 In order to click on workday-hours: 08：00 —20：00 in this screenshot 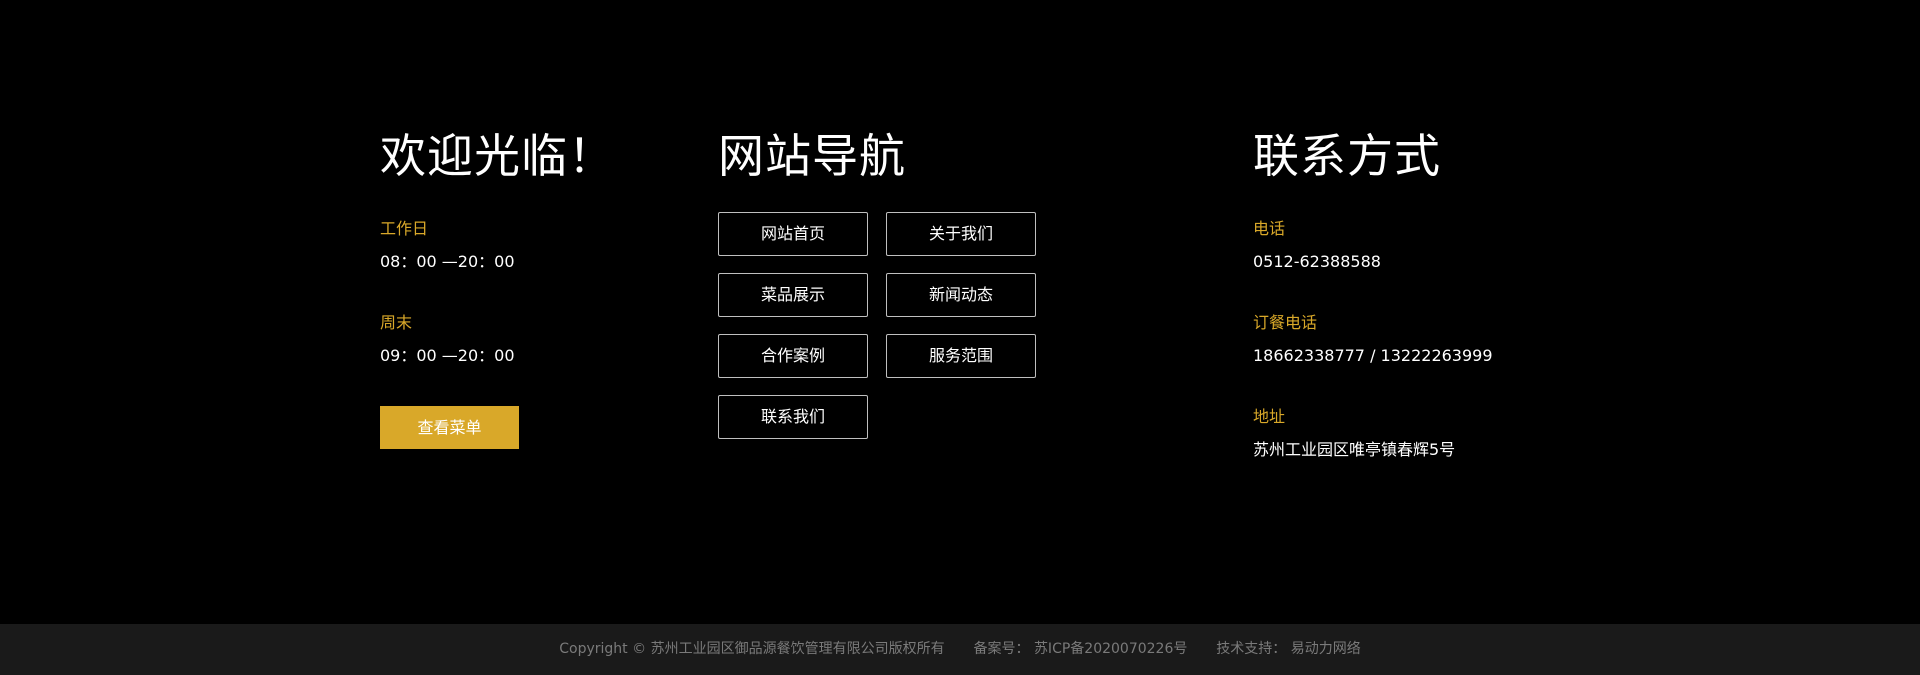, I will do `click(447, 261)`.